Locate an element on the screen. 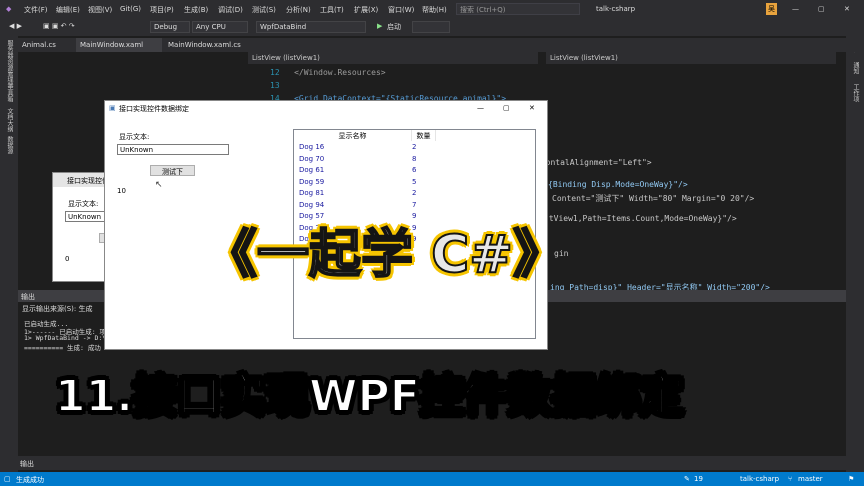  list-row-count: 7 is located at coordinates (414, 205).